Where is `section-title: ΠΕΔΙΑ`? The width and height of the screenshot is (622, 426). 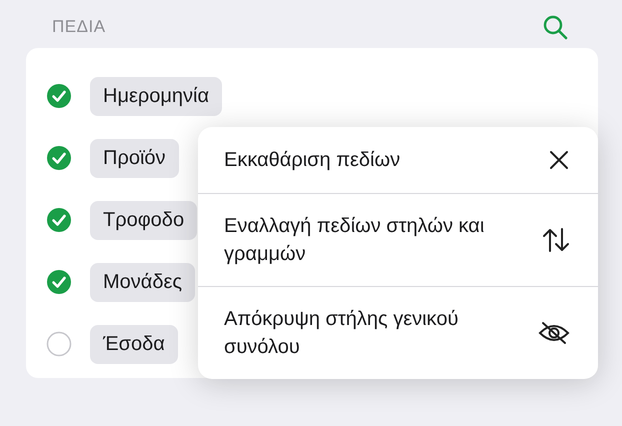
section-title: ΠΕΔΙΑ is located at coordinates (79, 27).